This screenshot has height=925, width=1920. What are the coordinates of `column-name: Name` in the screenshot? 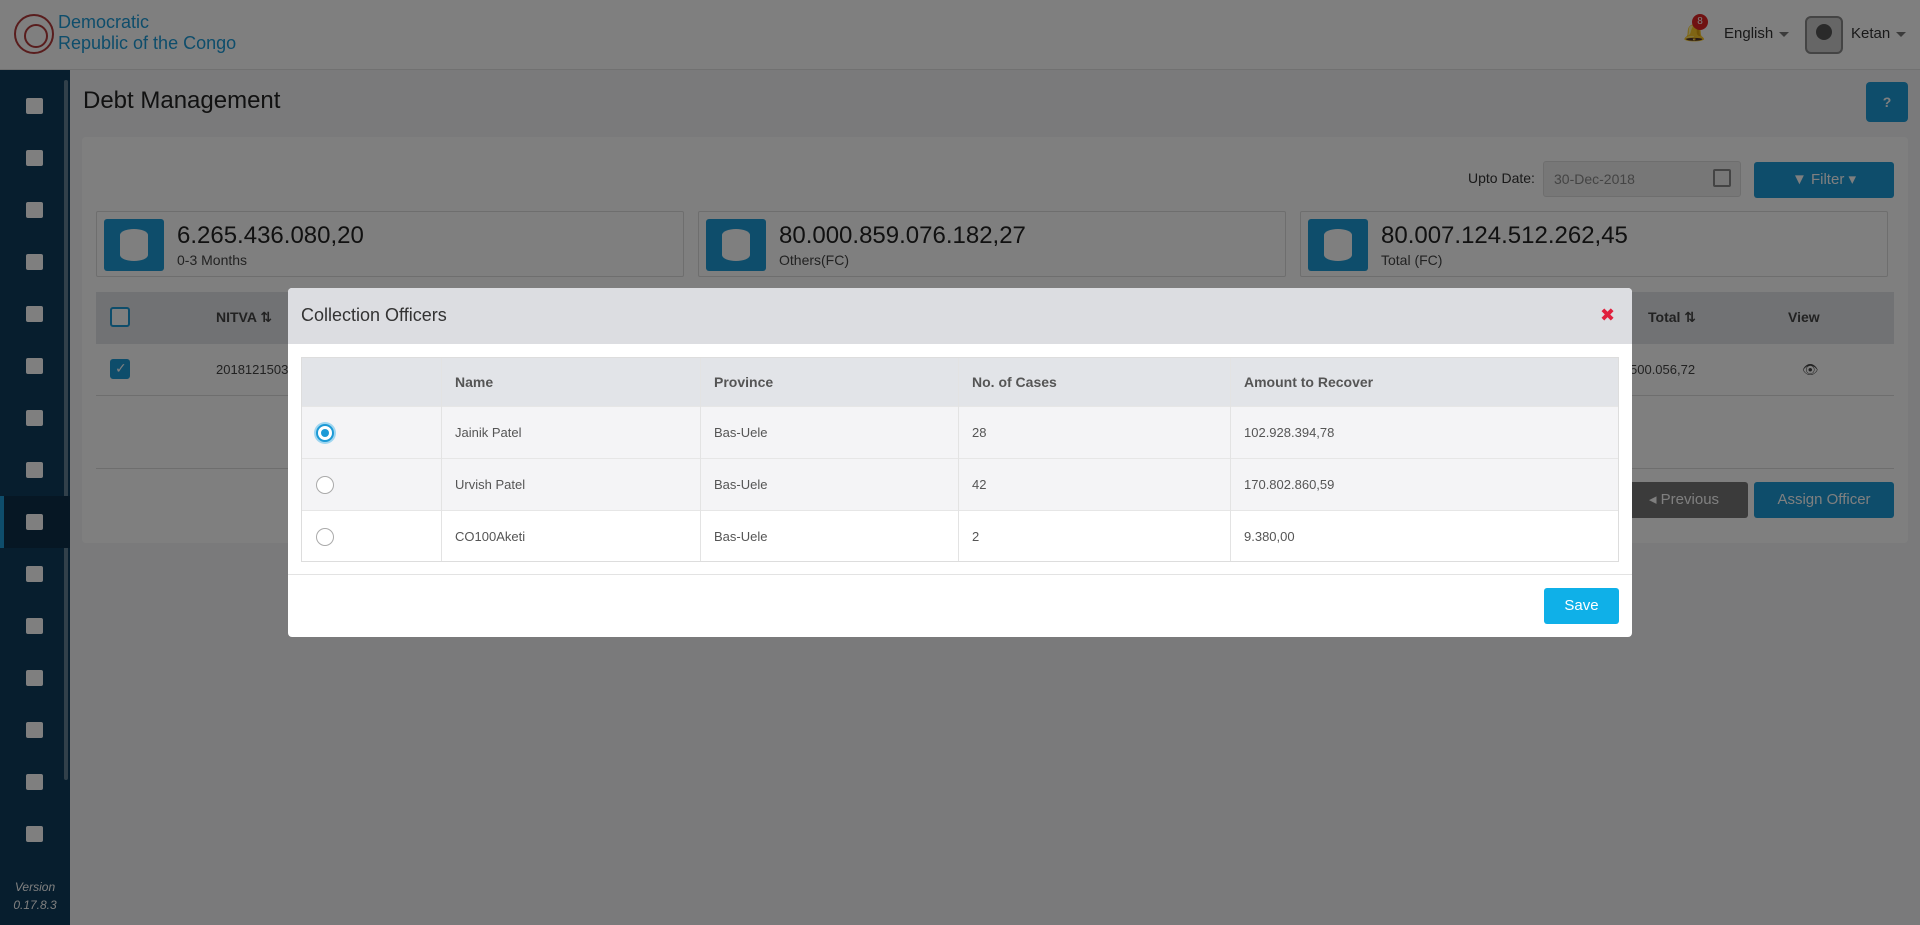 It's located at (474, 382).